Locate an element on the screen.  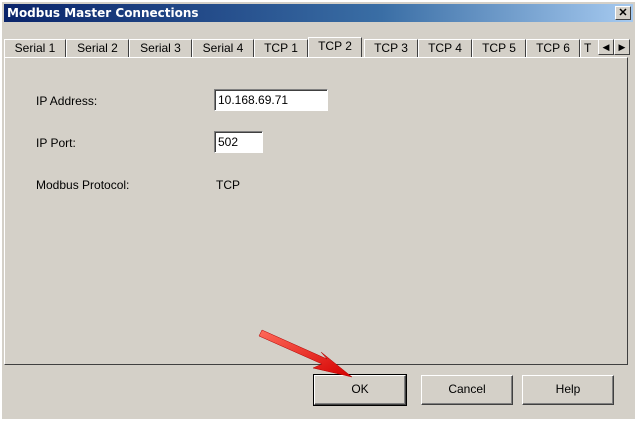
red-arrow-shape is located at coordinates (305, 353).